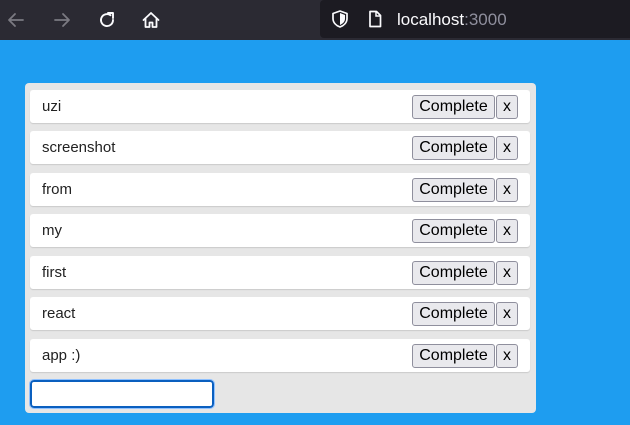 This screenshot has height=425, width=630. Describe the element at coordinates (431, 19) in the screenshot. I see `url-host: localhost` at that location.